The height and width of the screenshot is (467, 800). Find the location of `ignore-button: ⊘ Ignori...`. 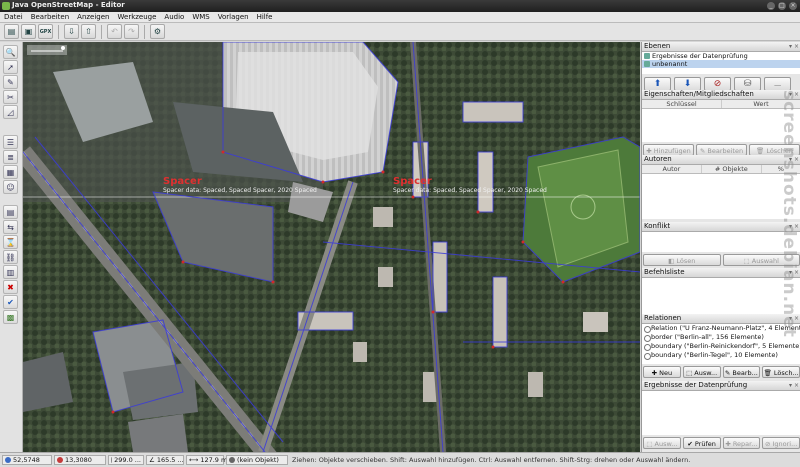

ignore-button: ⊘ Ignori... is located at coordinates (781, 443).